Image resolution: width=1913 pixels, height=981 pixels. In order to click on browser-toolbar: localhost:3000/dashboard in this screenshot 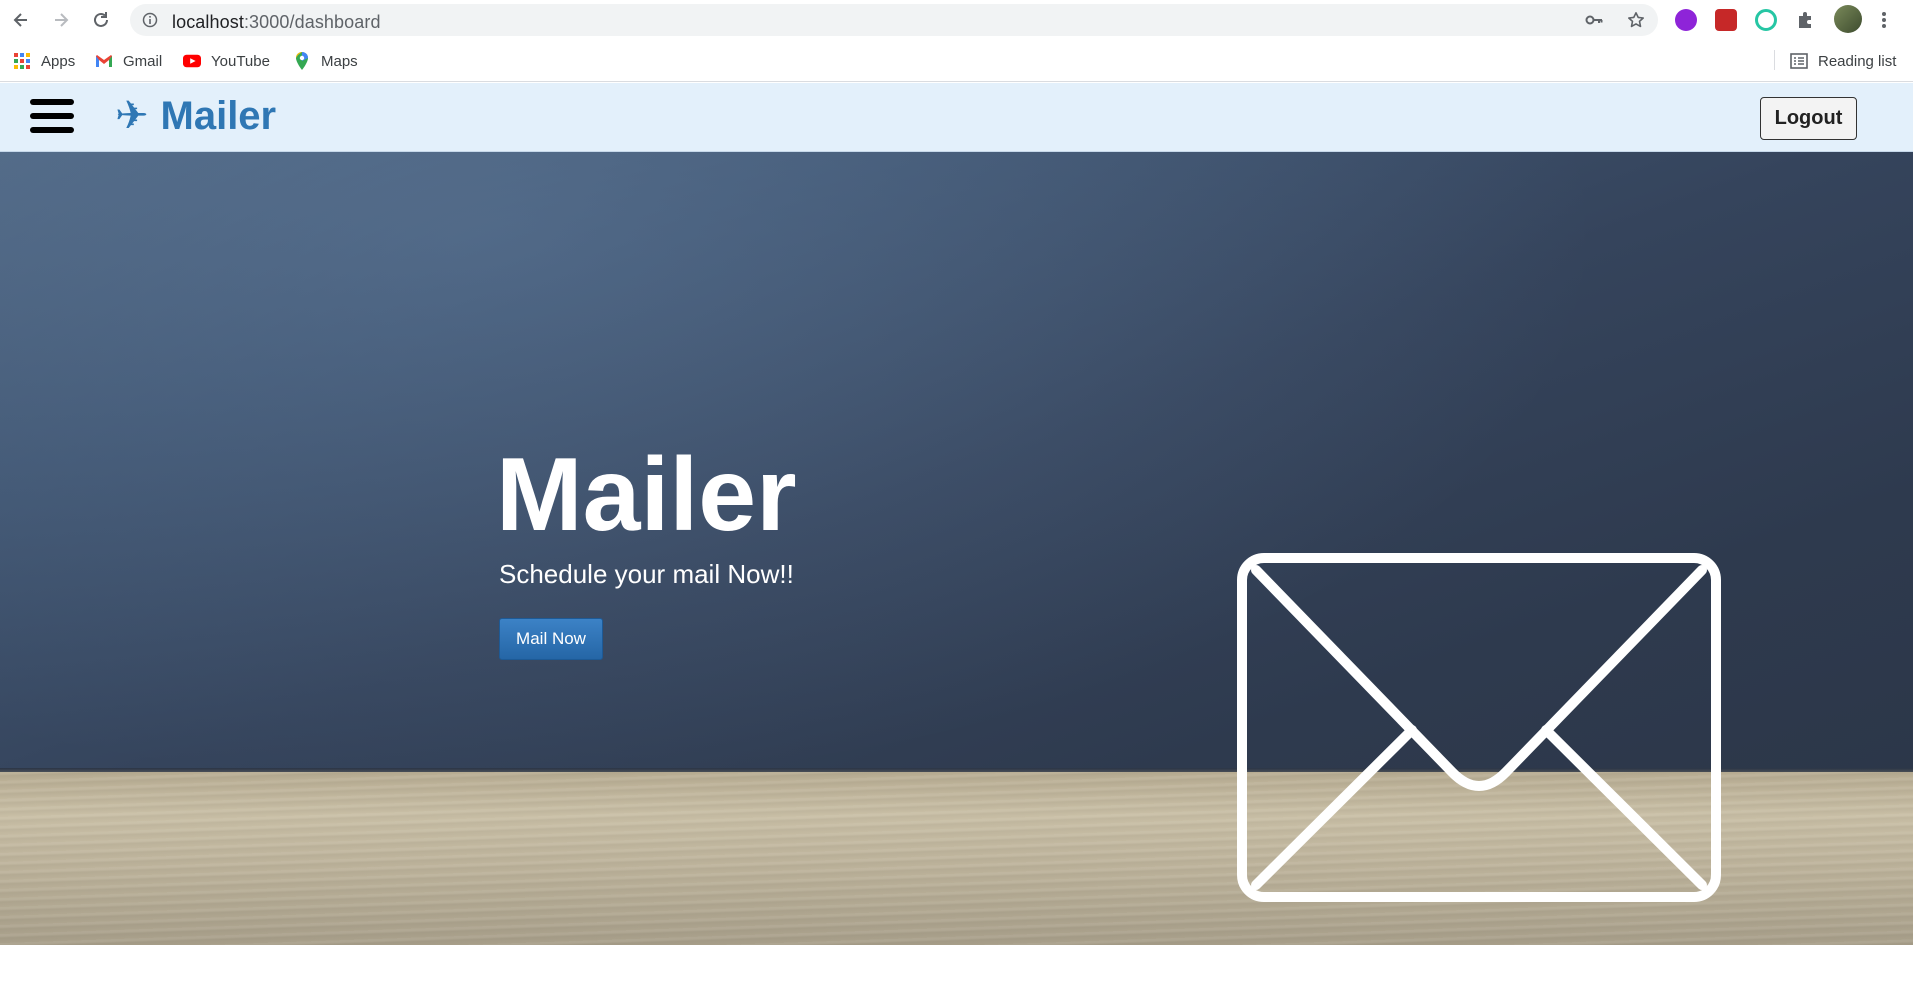, I will do `click(956, 20)`.